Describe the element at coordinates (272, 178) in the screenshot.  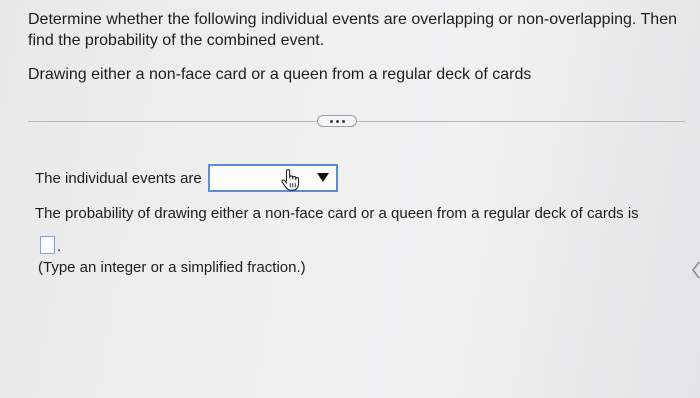
I see `events-type-dropdown` at that location.